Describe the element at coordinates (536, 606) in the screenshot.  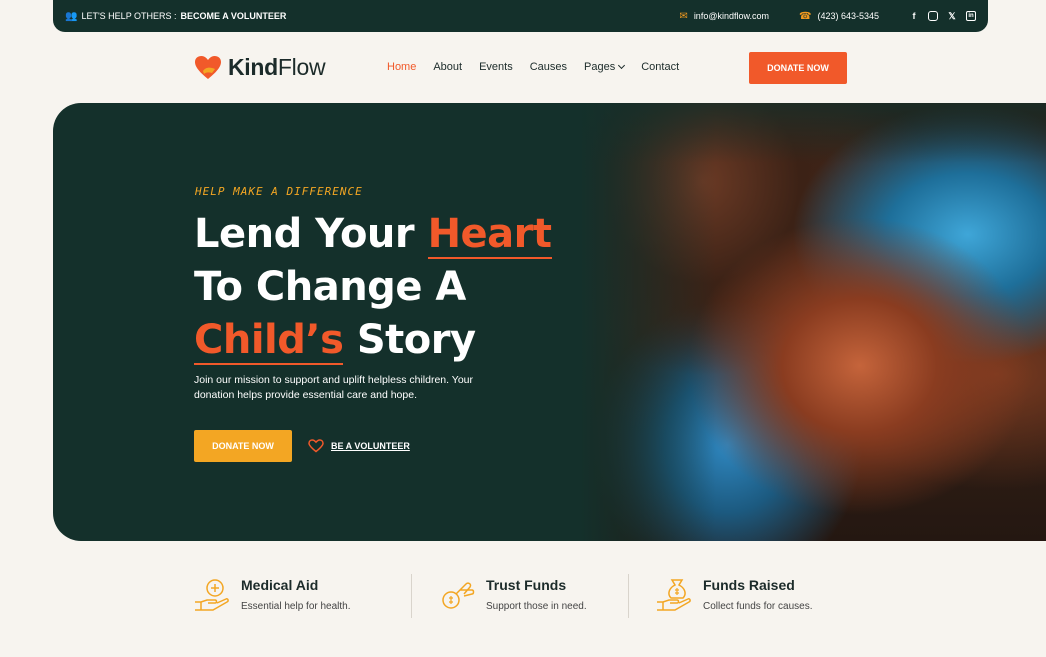
I see `feature-subtitle: Support those in need.` at that location.